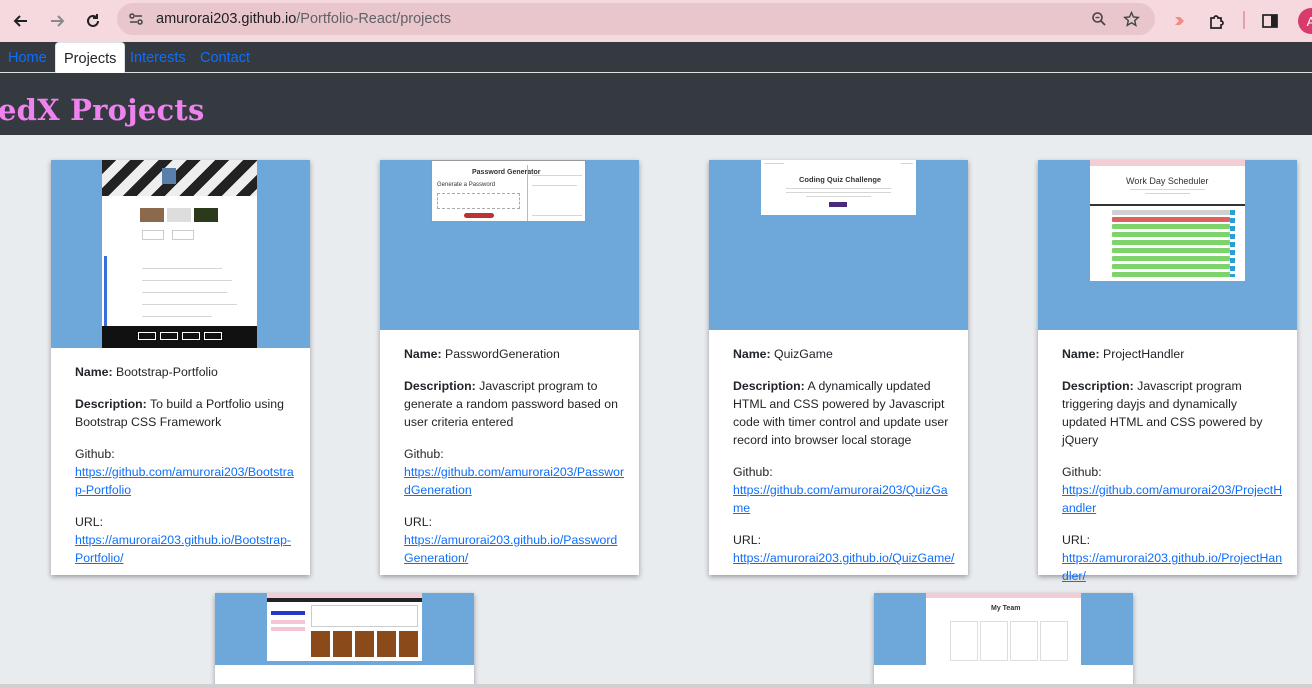  Describe the element at coordinates (225, 57) in the screenshot. I see `tab-contact: Contact` at that location.